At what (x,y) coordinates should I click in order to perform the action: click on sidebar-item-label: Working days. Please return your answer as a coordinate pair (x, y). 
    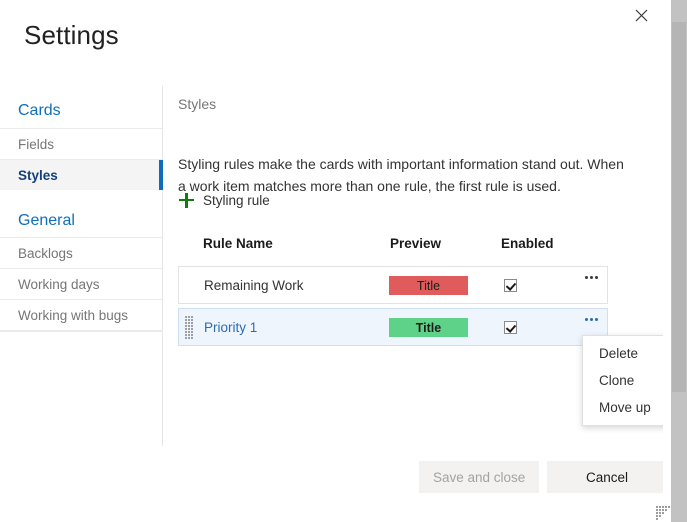
    Looking at the image, I should click on (59, 284).